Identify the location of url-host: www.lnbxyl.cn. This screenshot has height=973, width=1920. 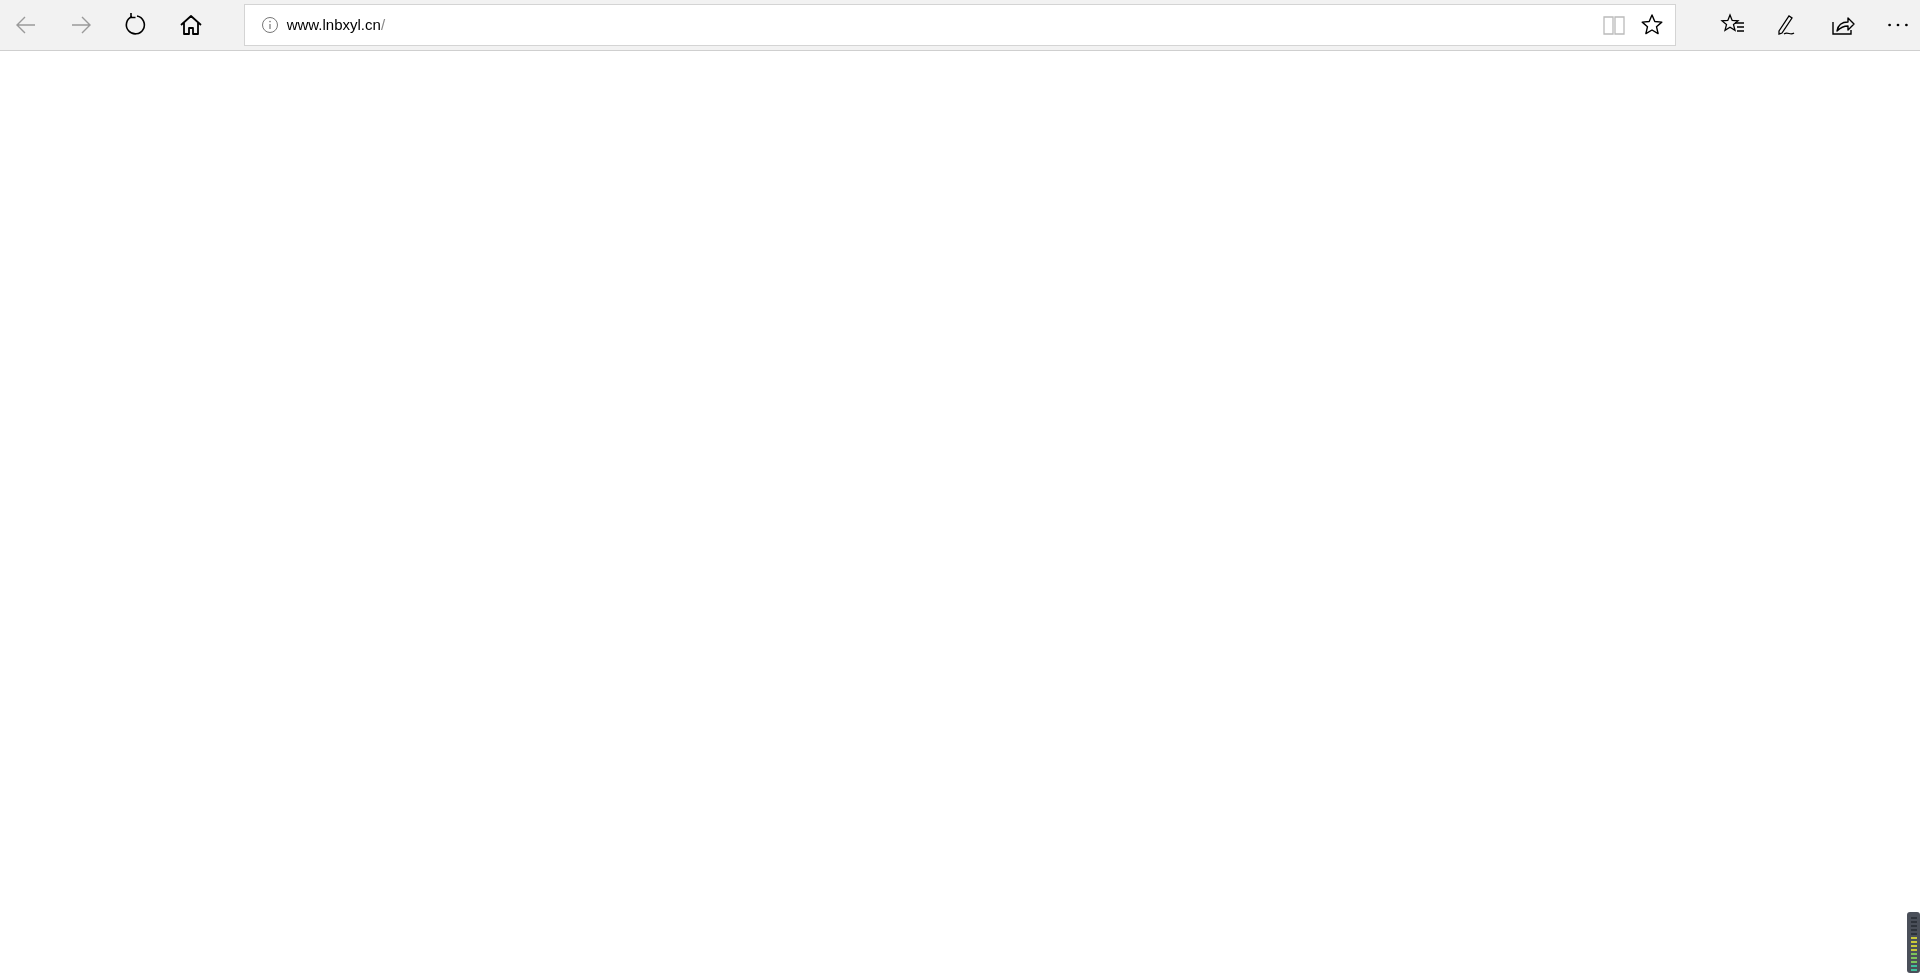
(333, 24).